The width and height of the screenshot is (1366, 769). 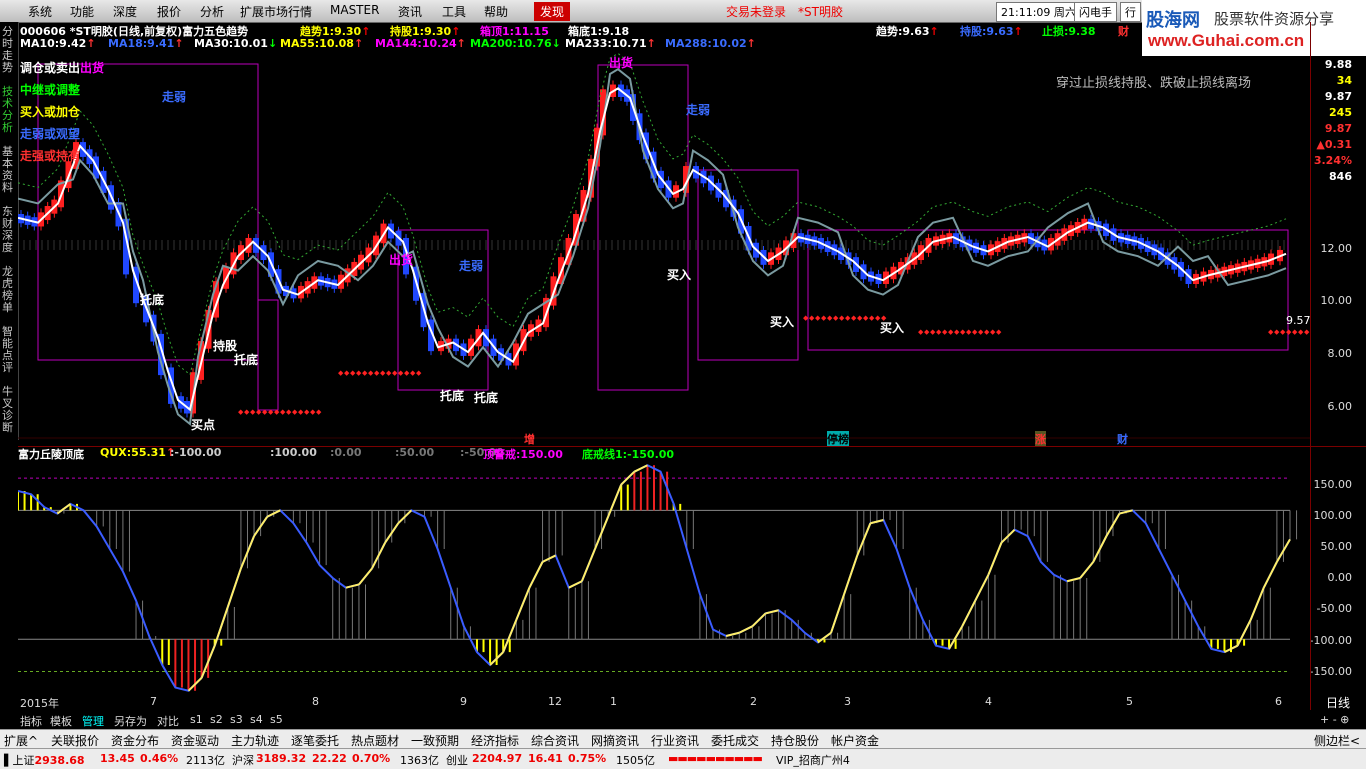 What do you see at coordinates (276, 719) in the screenshot?
I see `subtab-s5: s5` at bounding box center [276, 719].